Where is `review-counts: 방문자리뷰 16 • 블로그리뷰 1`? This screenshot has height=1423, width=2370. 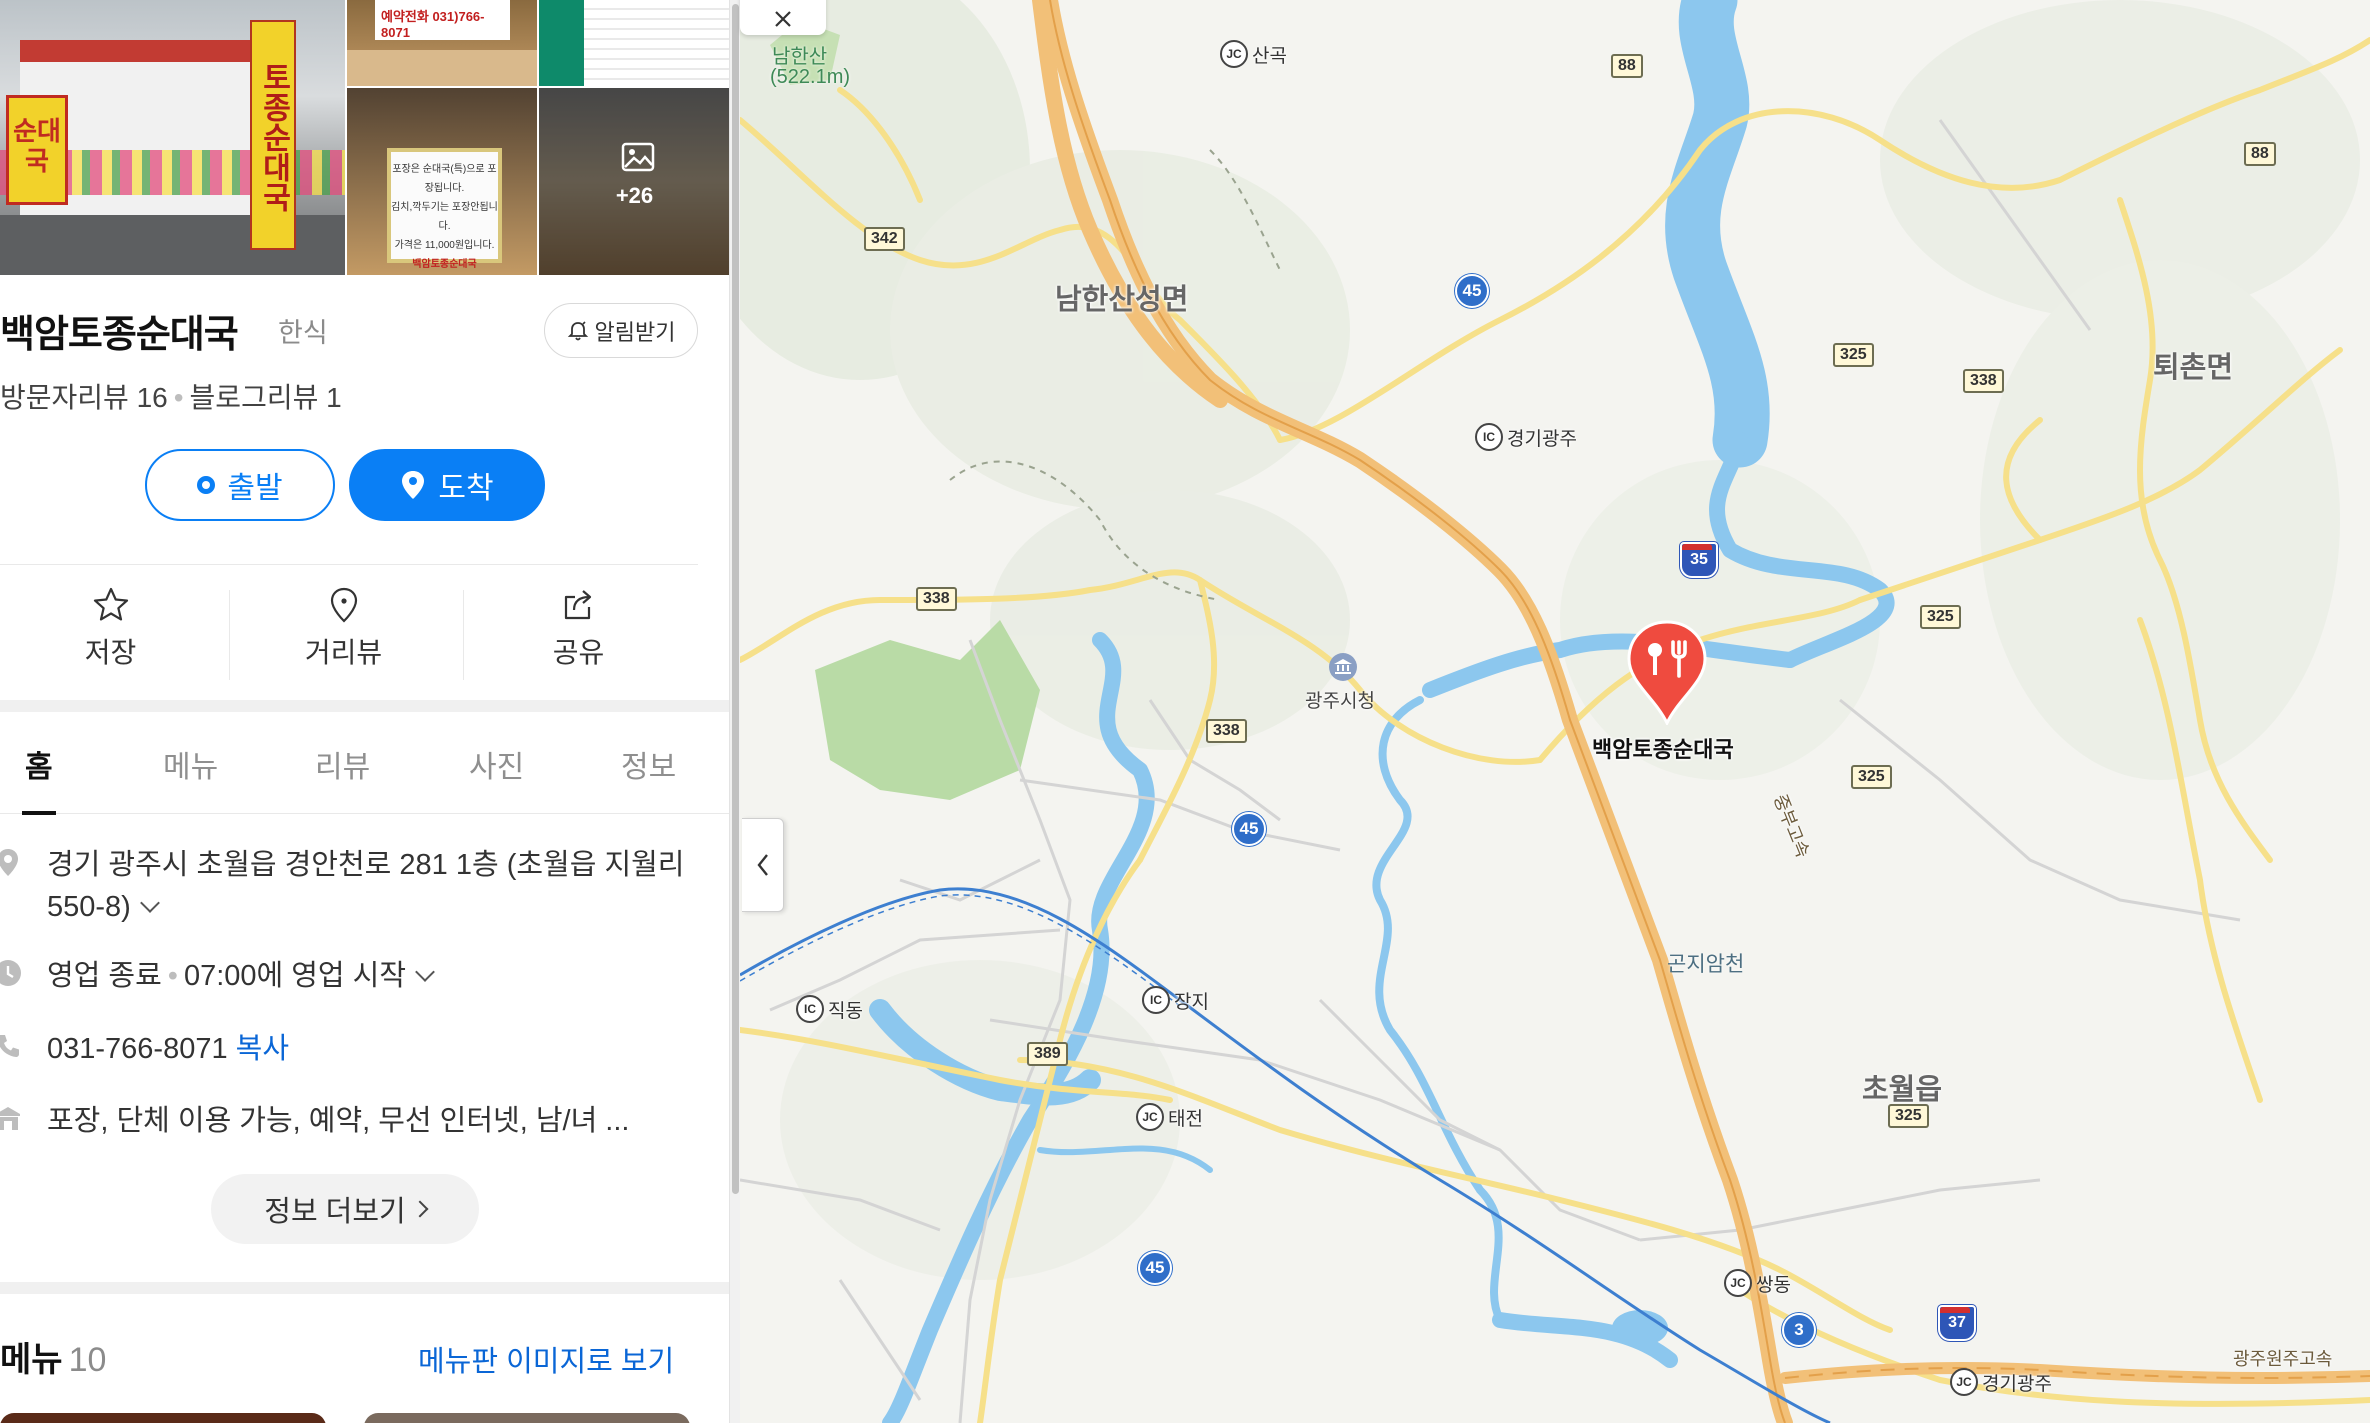 review-counts: 방문자리뷰 16 • 블로그리뷰 1 is located at coordinates (171, 397).